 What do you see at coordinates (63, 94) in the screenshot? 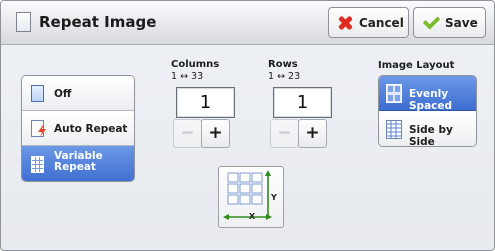
I see `option-off-label: Off` at bounding box center [63, 94].